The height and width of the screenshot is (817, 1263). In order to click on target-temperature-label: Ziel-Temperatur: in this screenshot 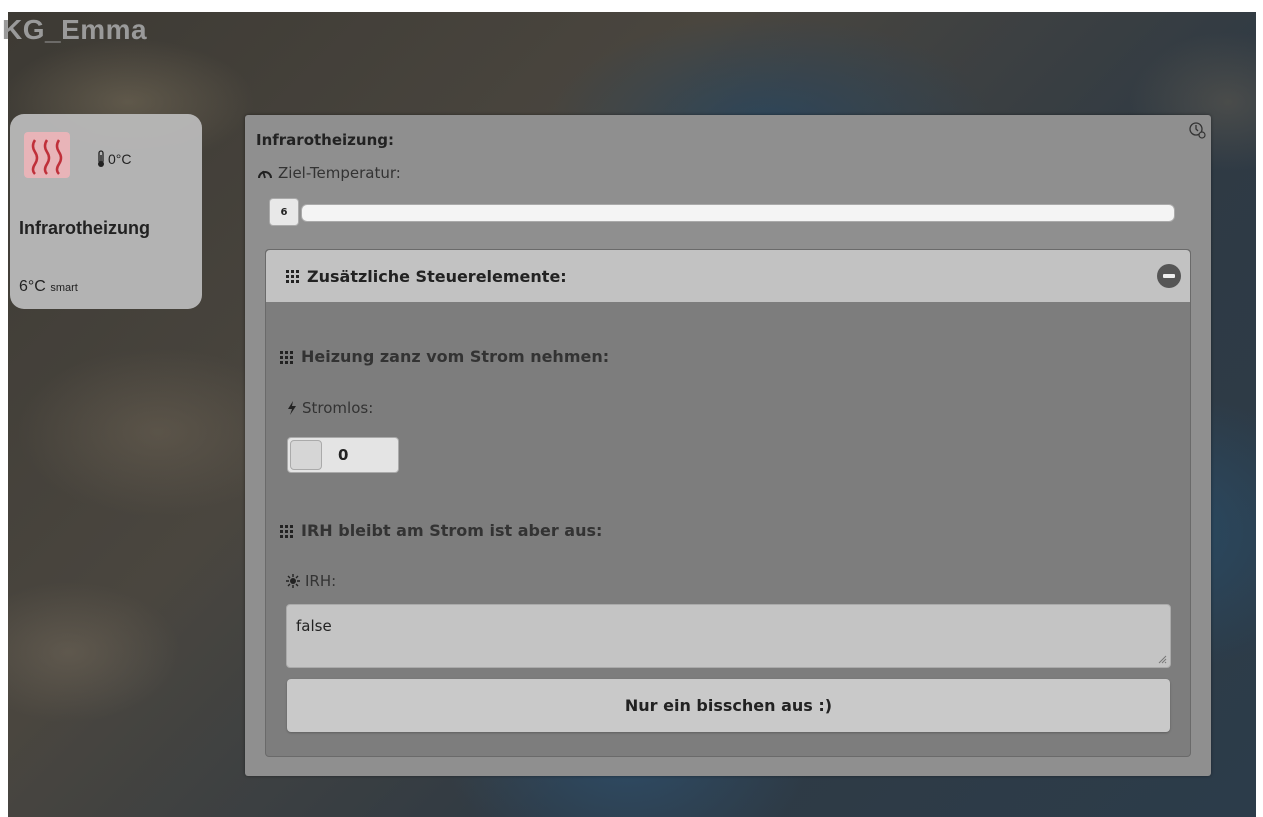, I will do `click(329, 173)`.